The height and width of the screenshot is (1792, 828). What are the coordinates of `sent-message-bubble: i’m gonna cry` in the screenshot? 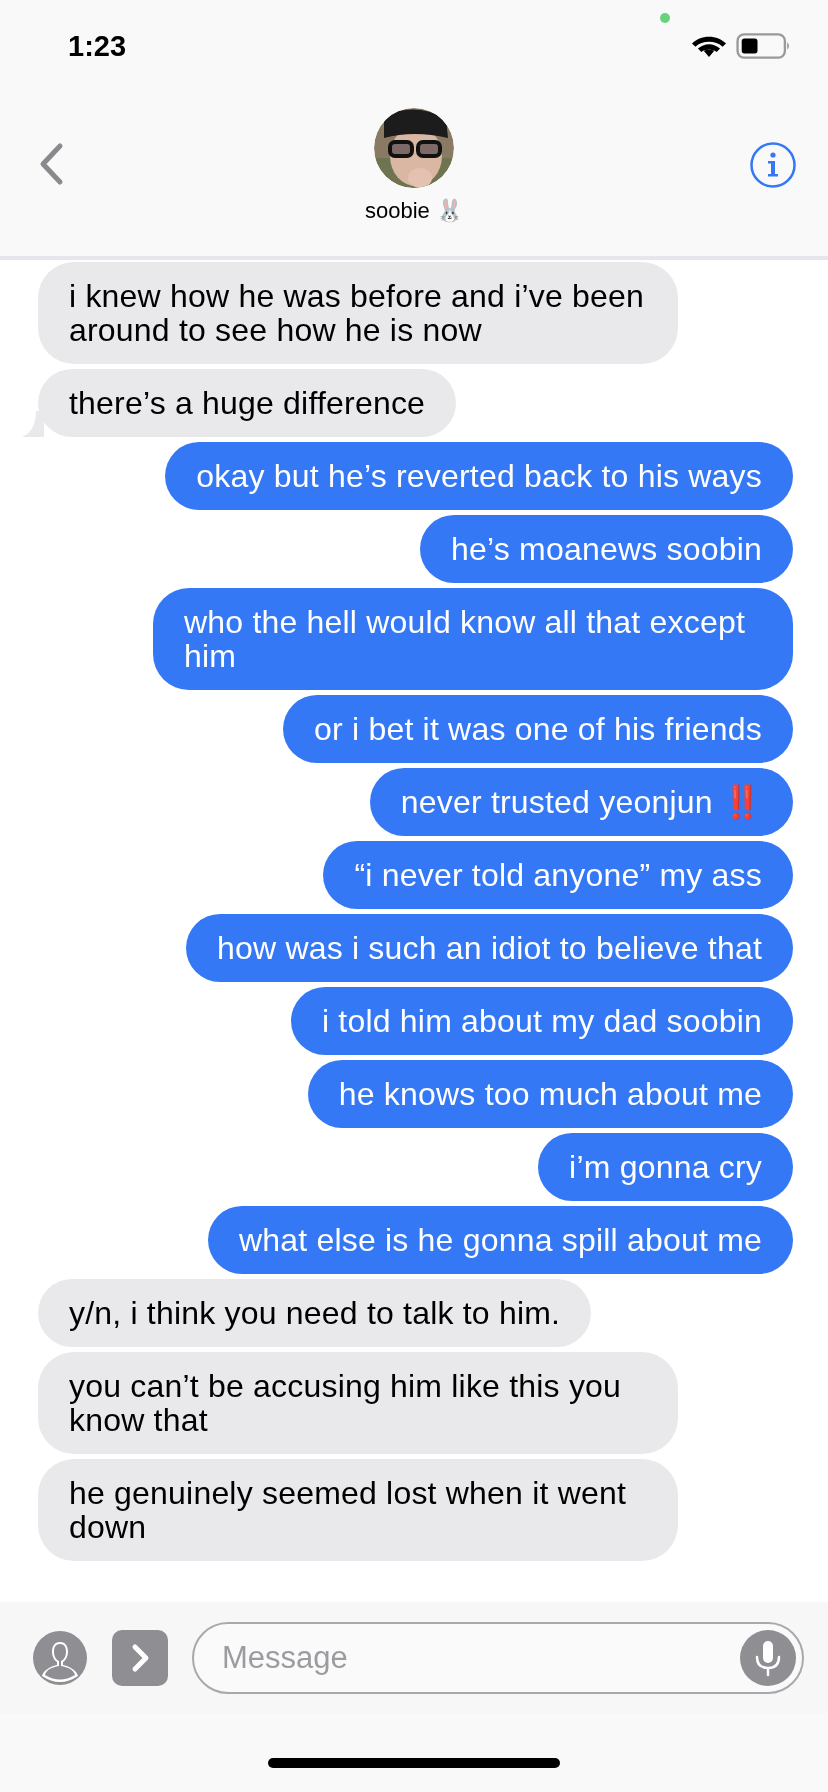 It's located at (665, 1167).